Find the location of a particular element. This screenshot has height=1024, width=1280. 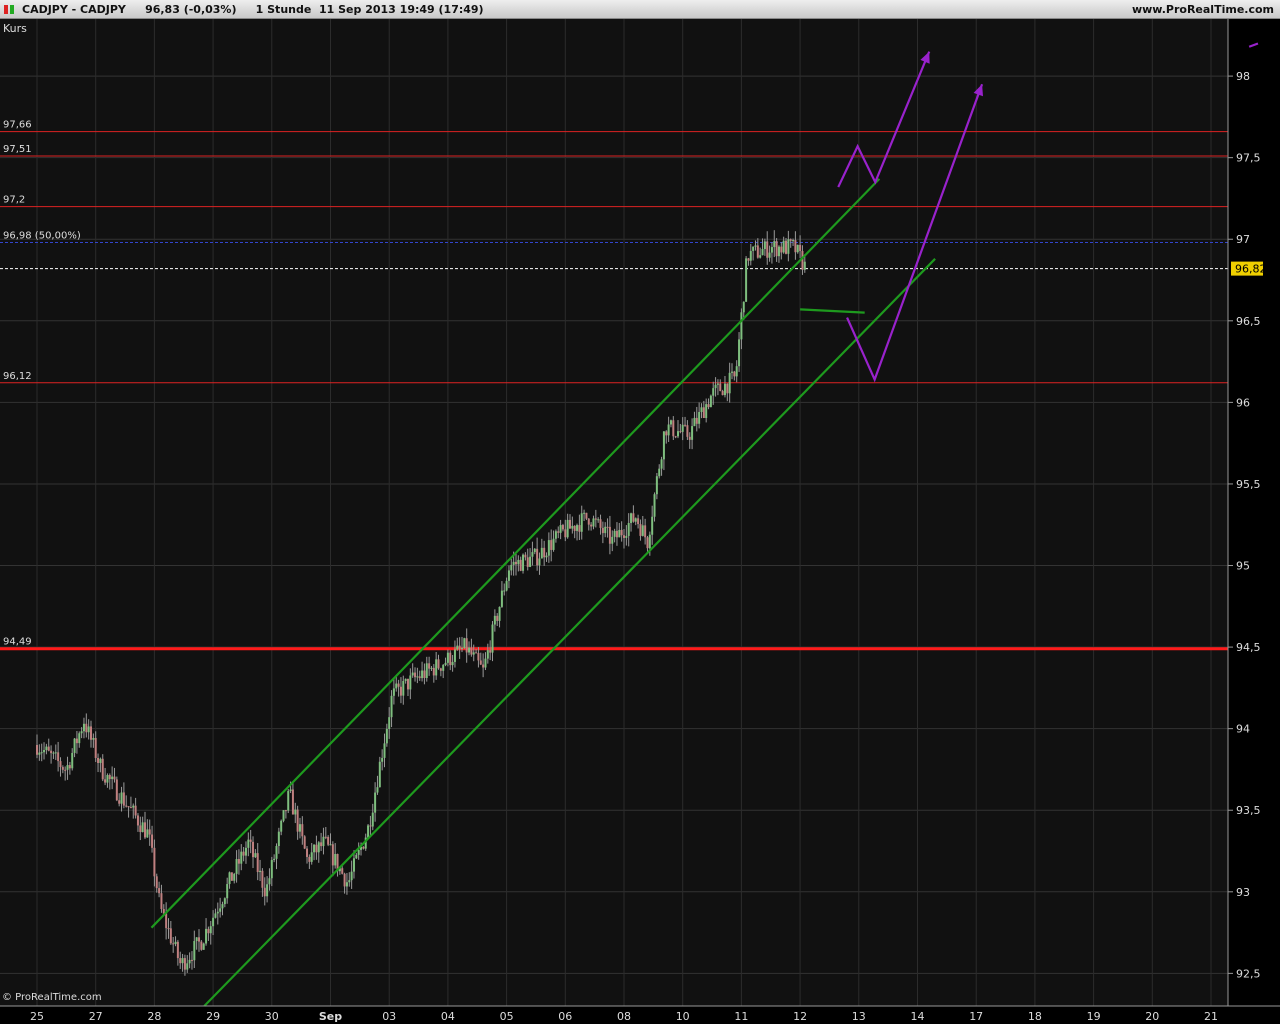

green-marker-icon is located at coordinates (12, 9).